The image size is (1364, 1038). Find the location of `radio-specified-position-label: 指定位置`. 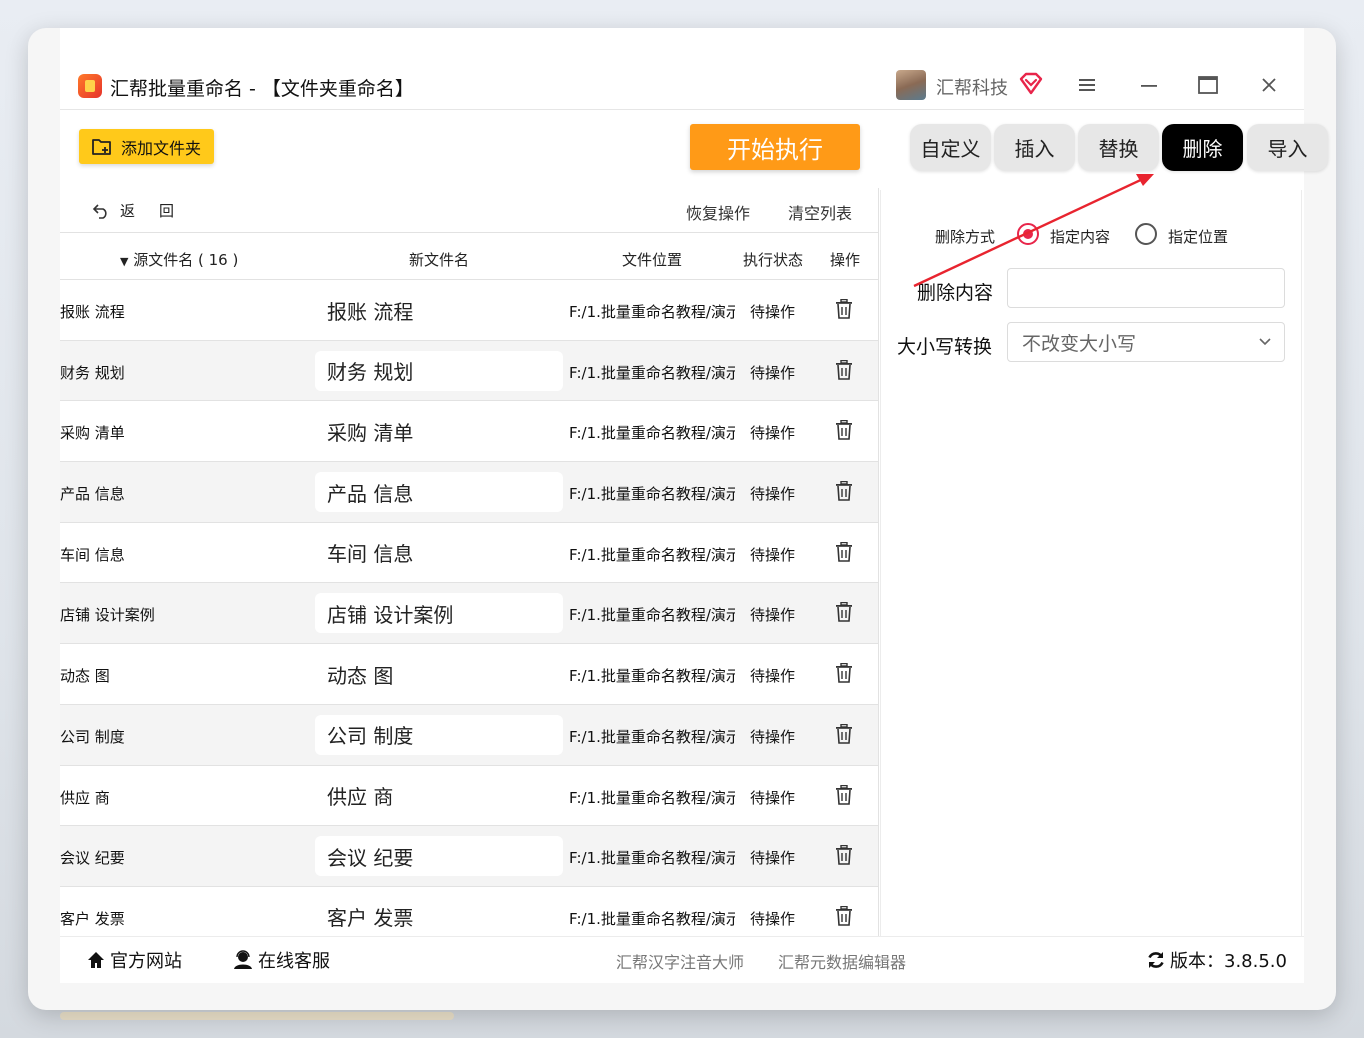

radio-specified-position-label: 指定位置 is located at coordinates (1198, 236).